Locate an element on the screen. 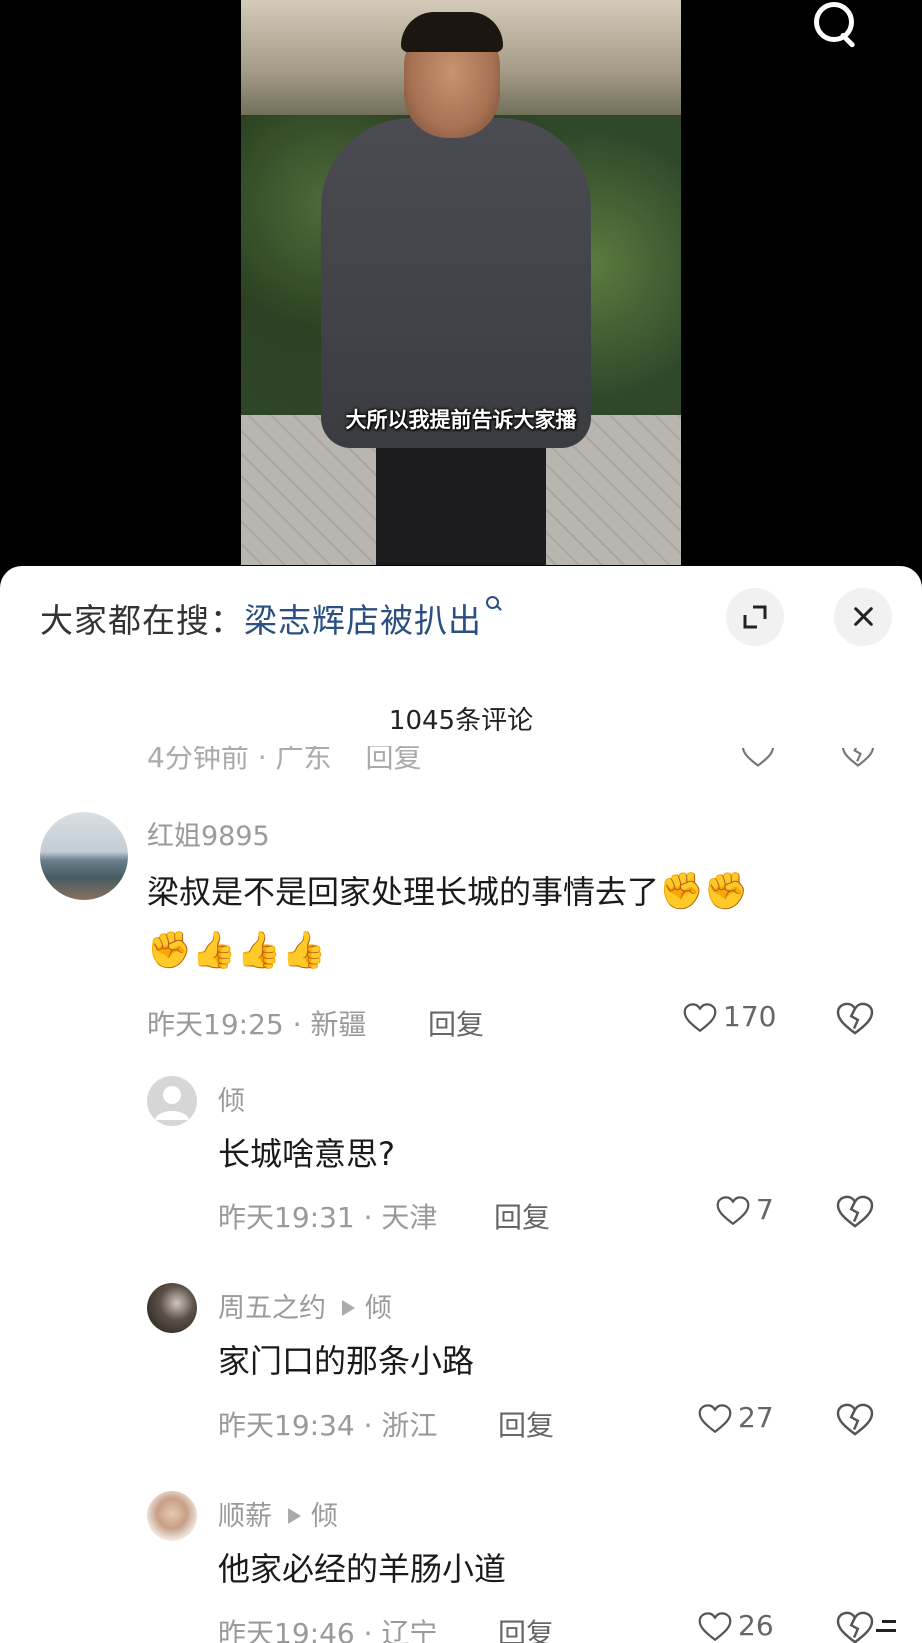  trending-search: 大家都在搜：梁志辉店被扒出 is located at coordinates (271, 618).